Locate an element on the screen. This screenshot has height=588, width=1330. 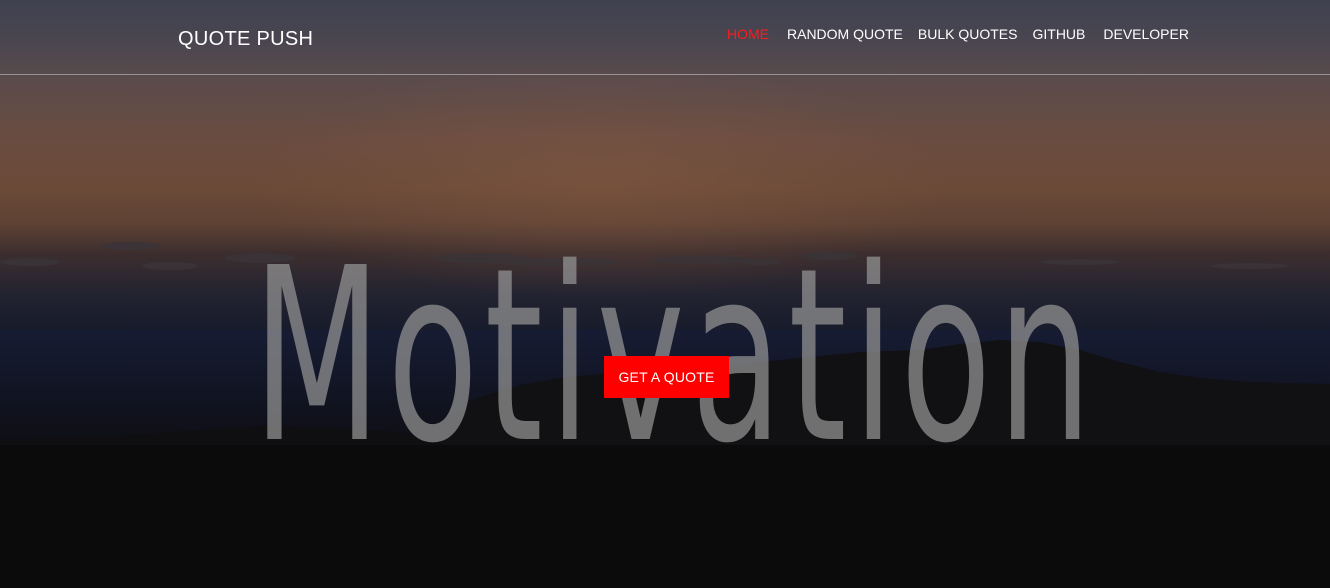
nav-item-random-quote: RANDOM QUOTE is located at coordinates (845, 34).